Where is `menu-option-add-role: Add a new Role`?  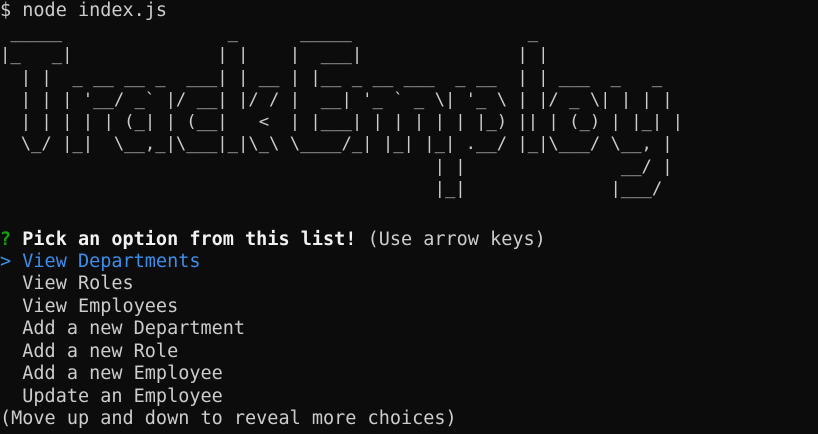 menu-option-add-role: Add a new Role is located at coordinates (89, 352).